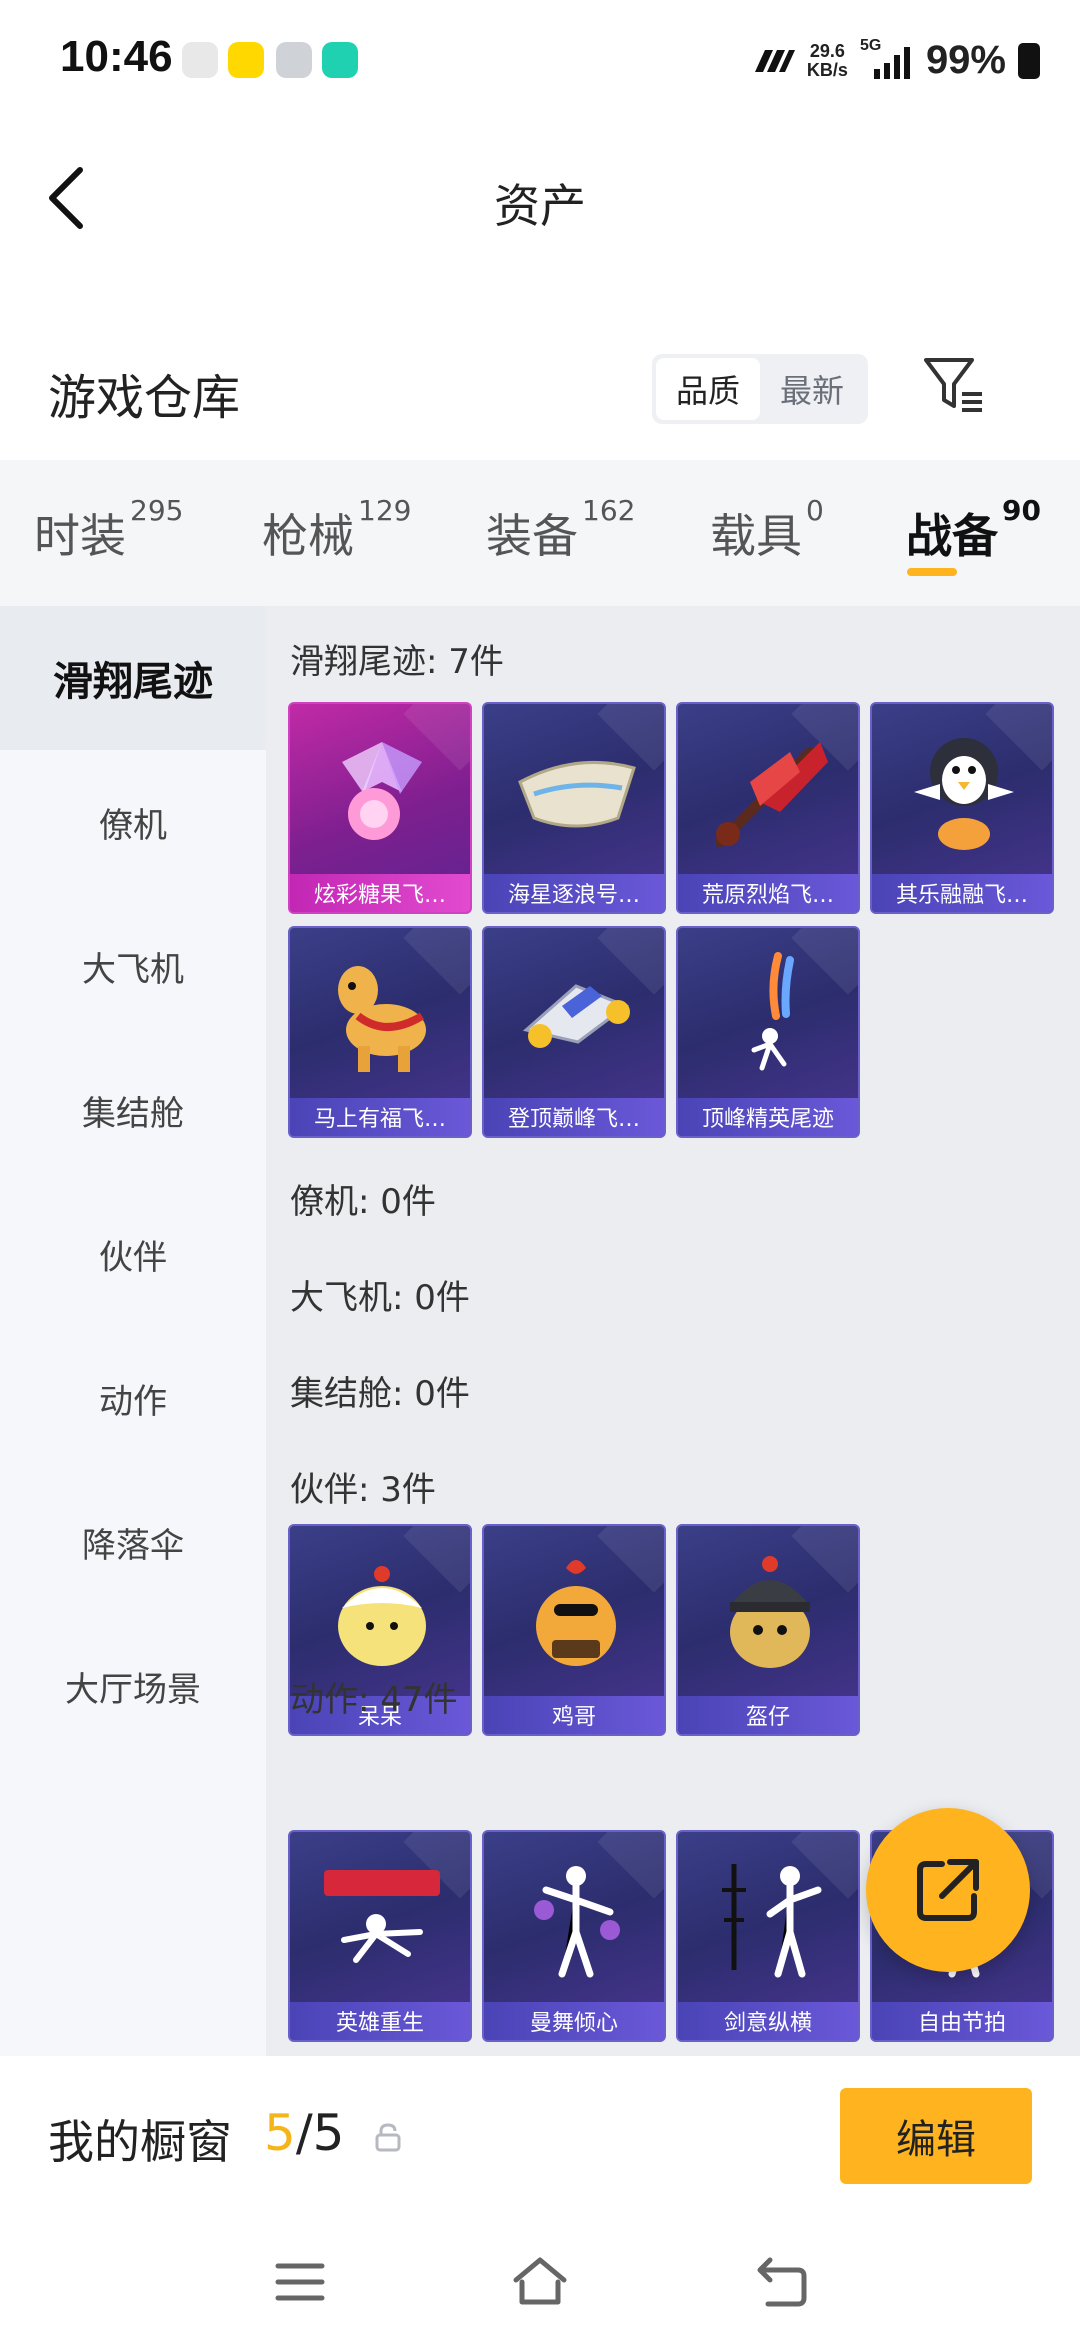 This screenshot has height=2344, width=1080. I want to click on chick-companion-image, so click(382, 1616).